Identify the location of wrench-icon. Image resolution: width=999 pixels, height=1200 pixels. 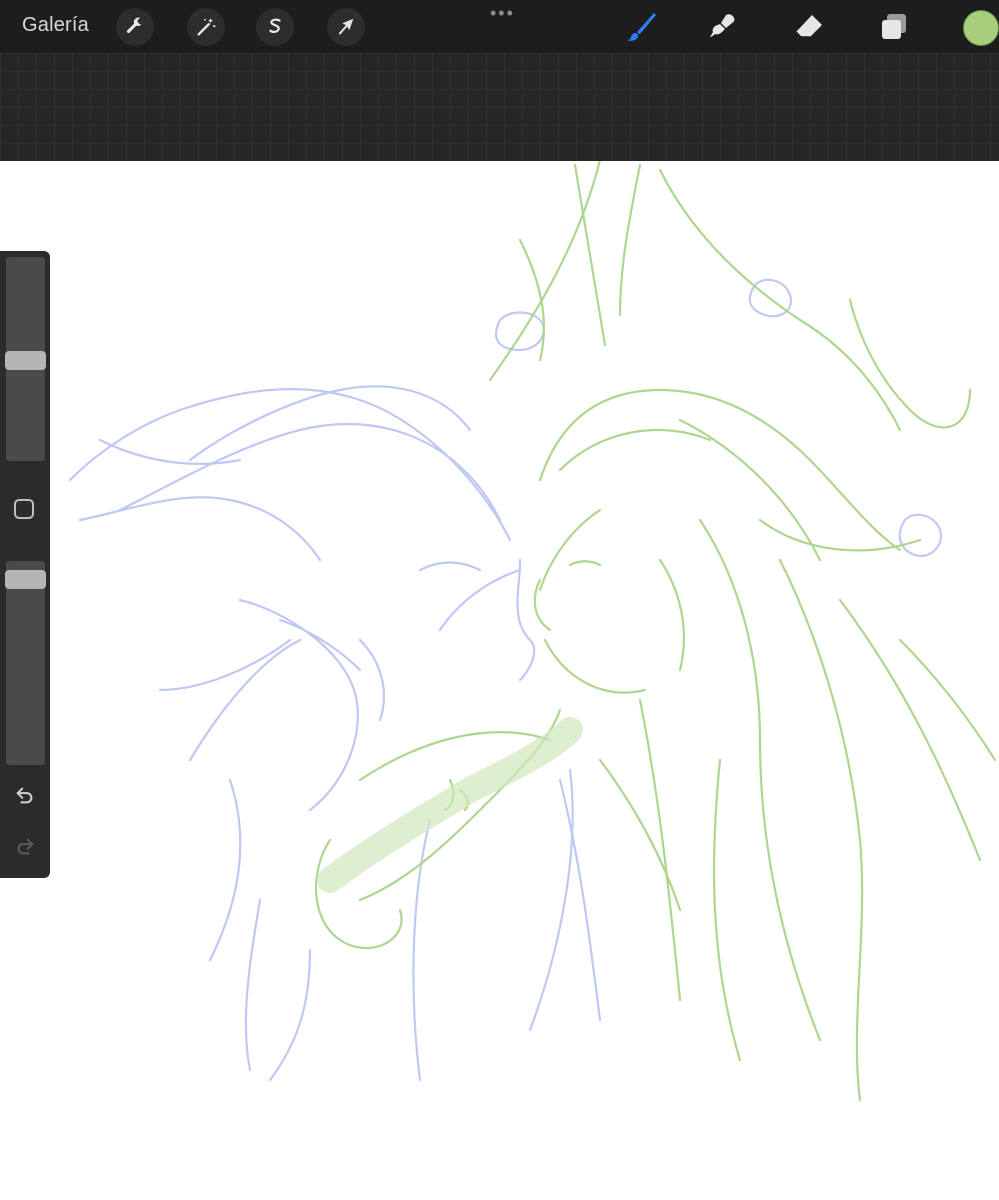
(134, 25).